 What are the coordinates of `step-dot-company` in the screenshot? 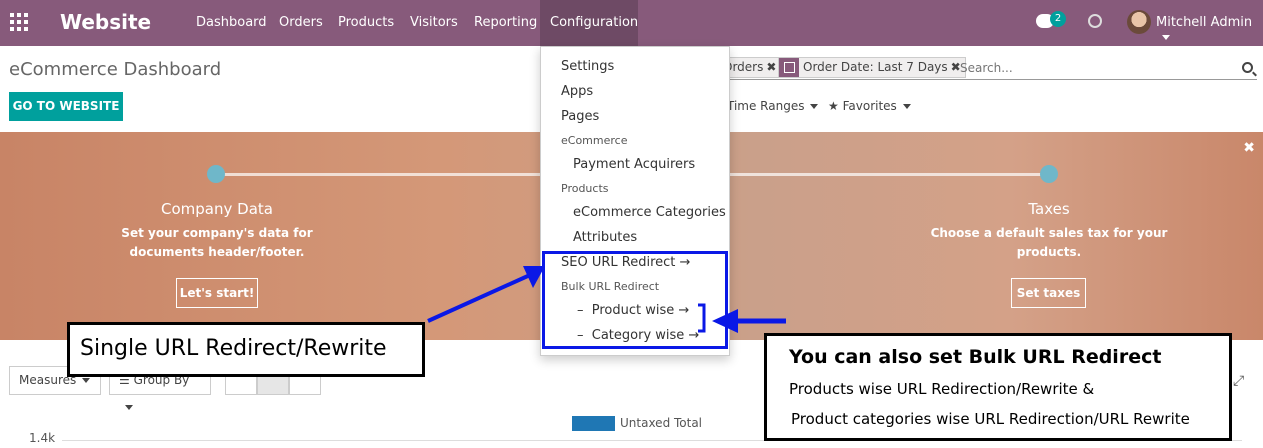 It's located at (216, 174).